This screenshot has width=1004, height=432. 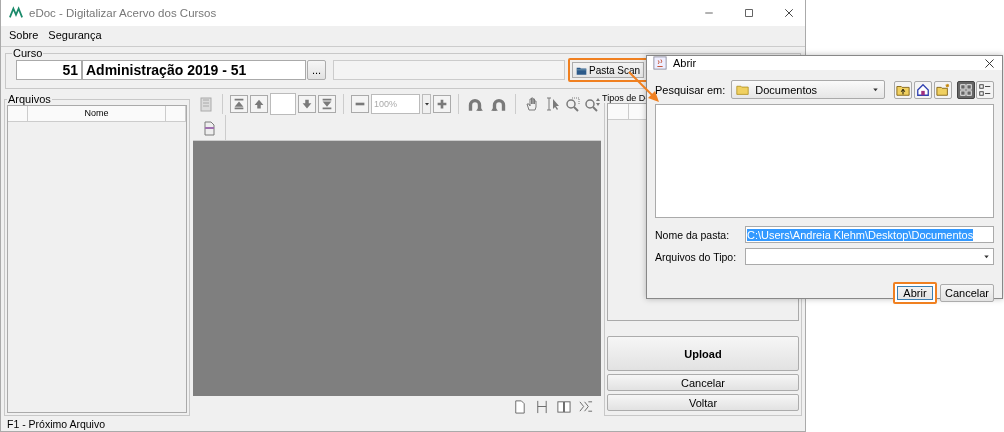 I want to click on plus-icon, so click(x=442, y=104).